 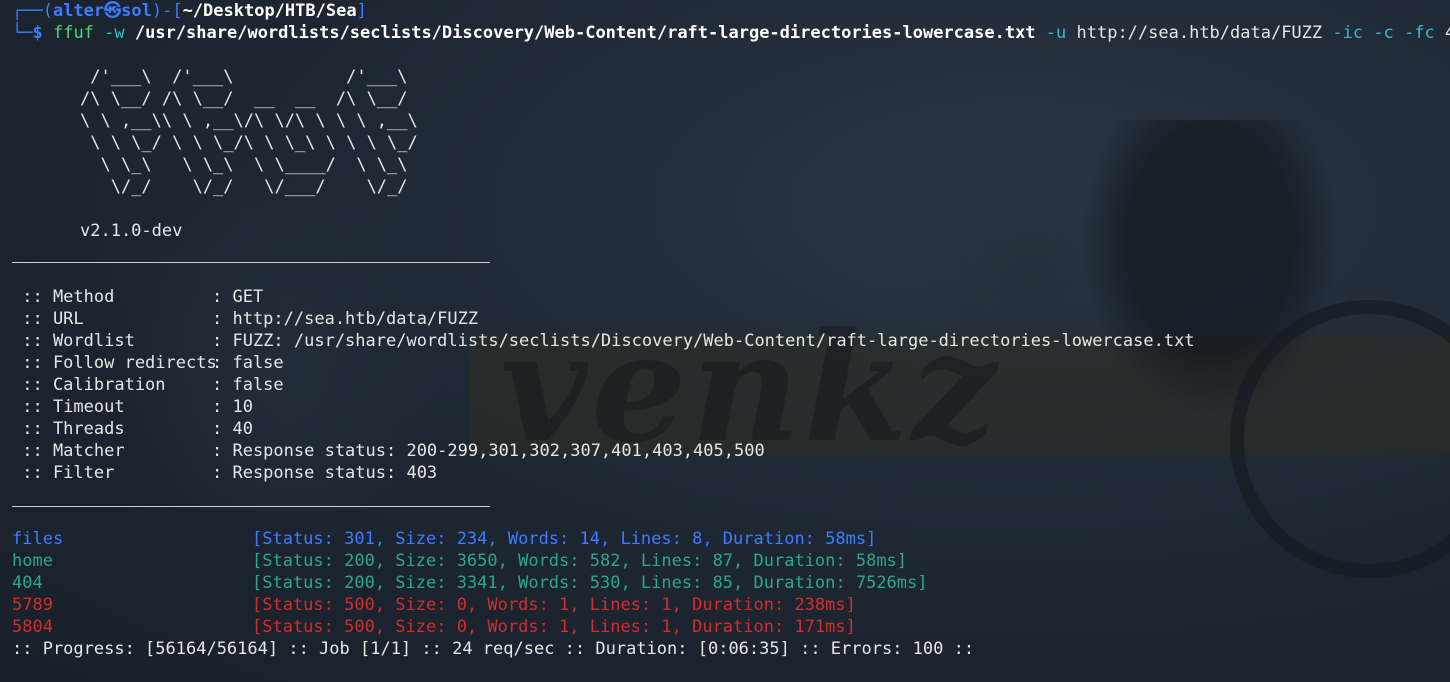 What do you see at coordinates (22, 33) in the screenshot?
I see `prompt-corner-bottom: └─` at bounding box center [22, 33].